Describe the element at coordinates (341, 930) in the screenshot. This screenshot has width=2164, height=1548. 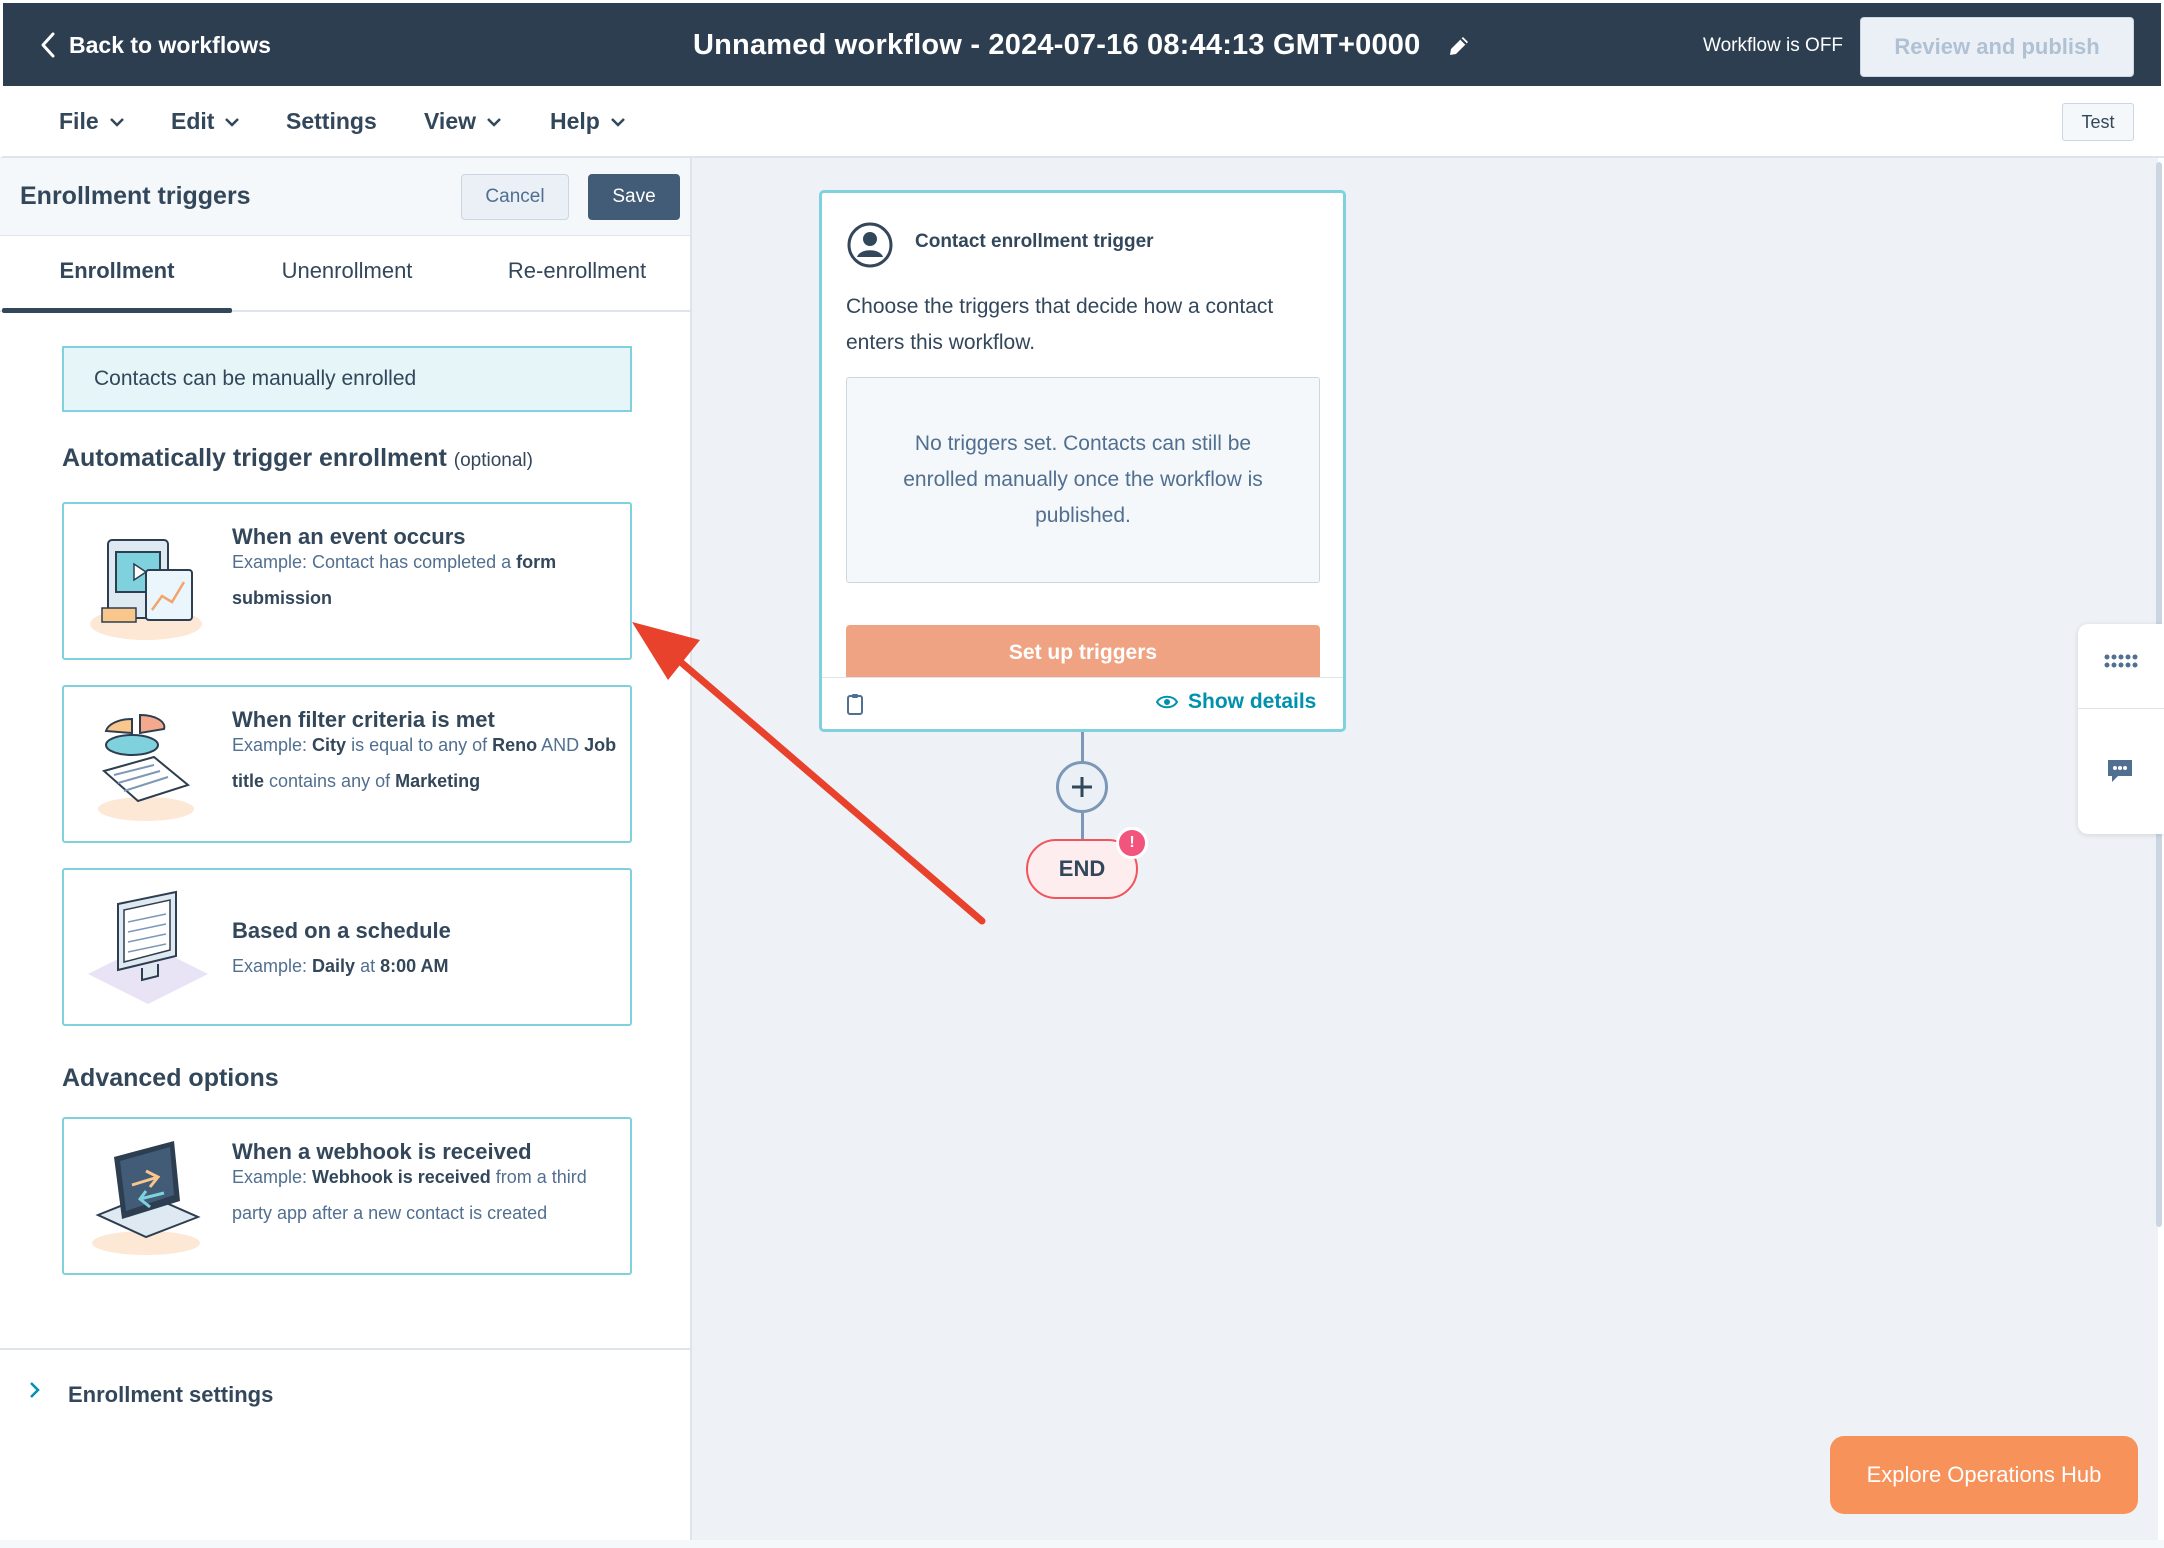
I see `card-schedule-title: Based on a schedule` at that location.